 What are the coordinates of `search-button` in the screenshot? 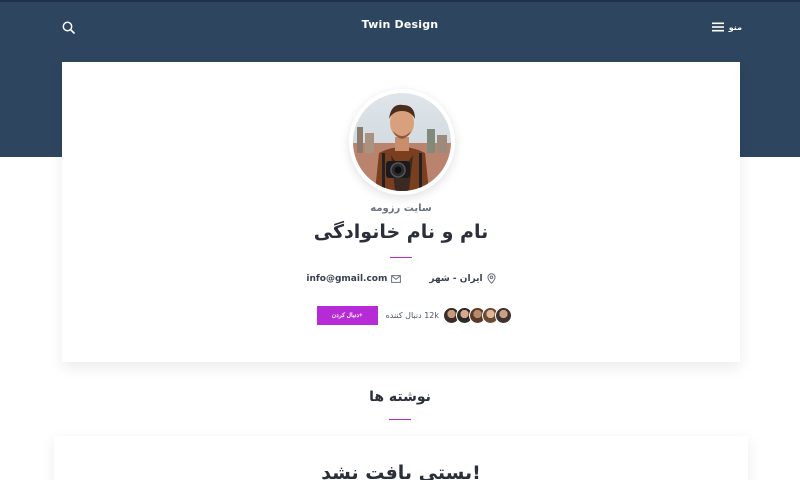 It's located at (68, 27).